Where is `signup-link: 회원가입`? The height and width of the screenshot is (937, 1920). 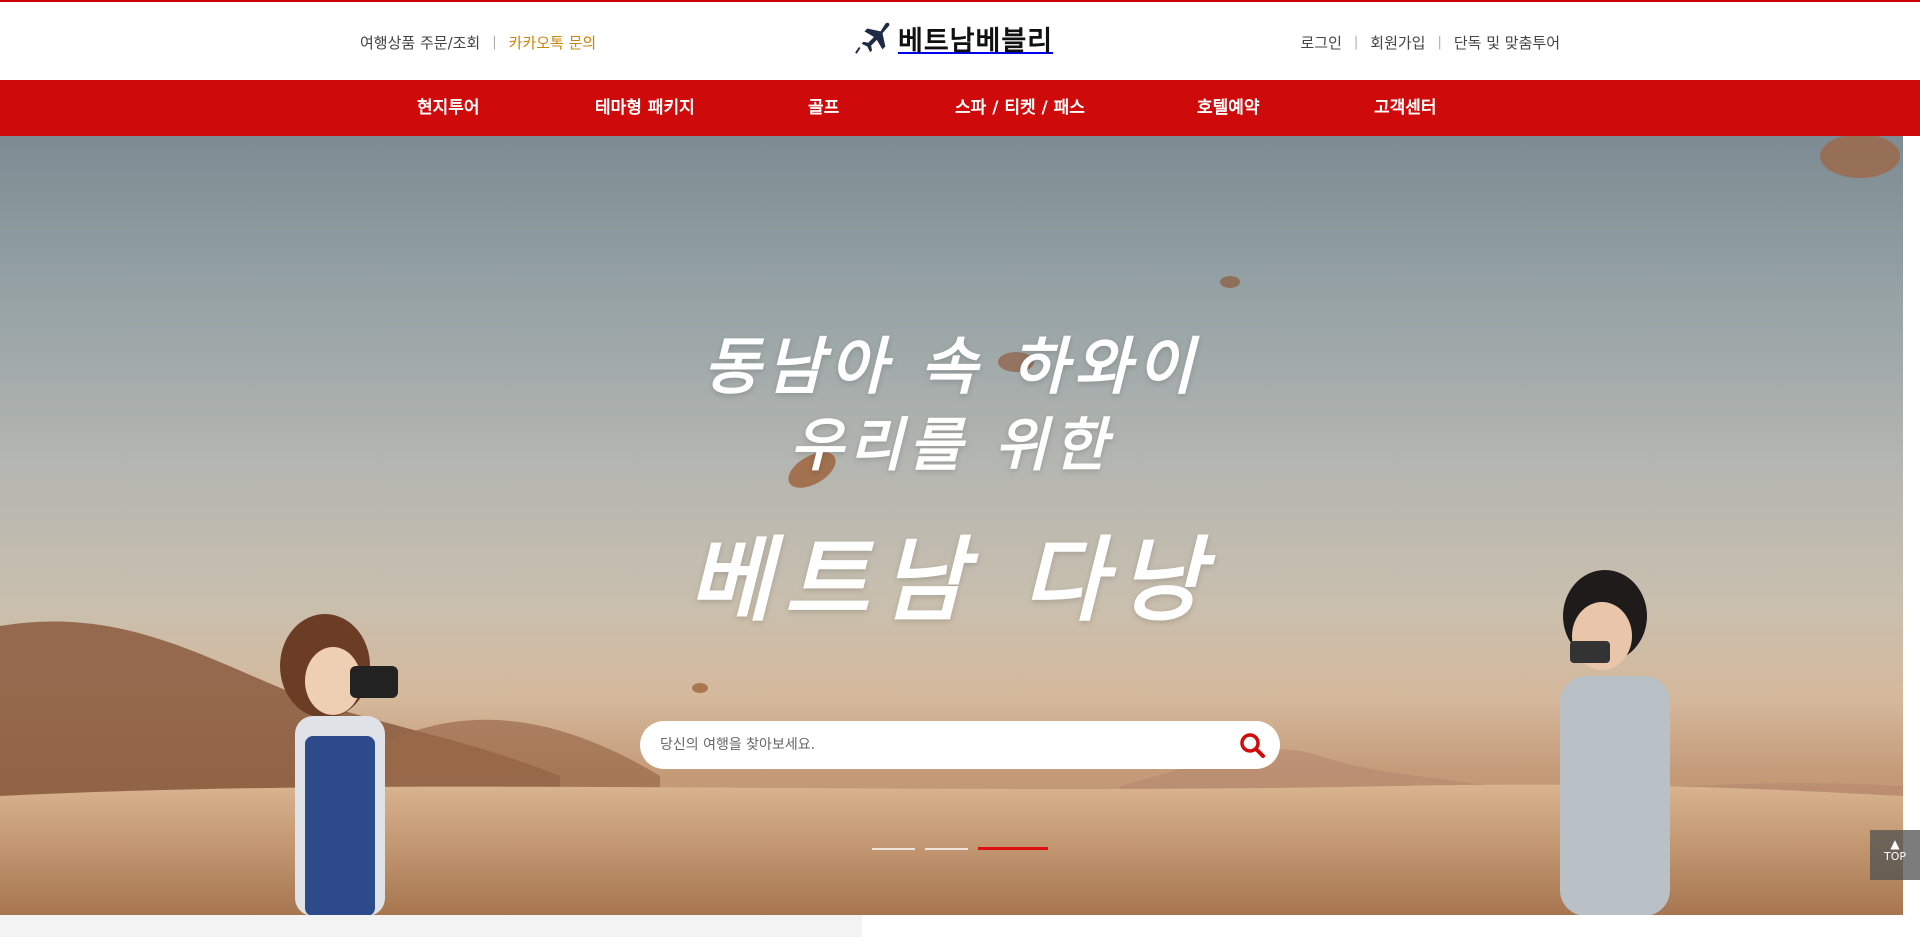 signup-link: 회원가입 is located at coordinates (1397, 42).